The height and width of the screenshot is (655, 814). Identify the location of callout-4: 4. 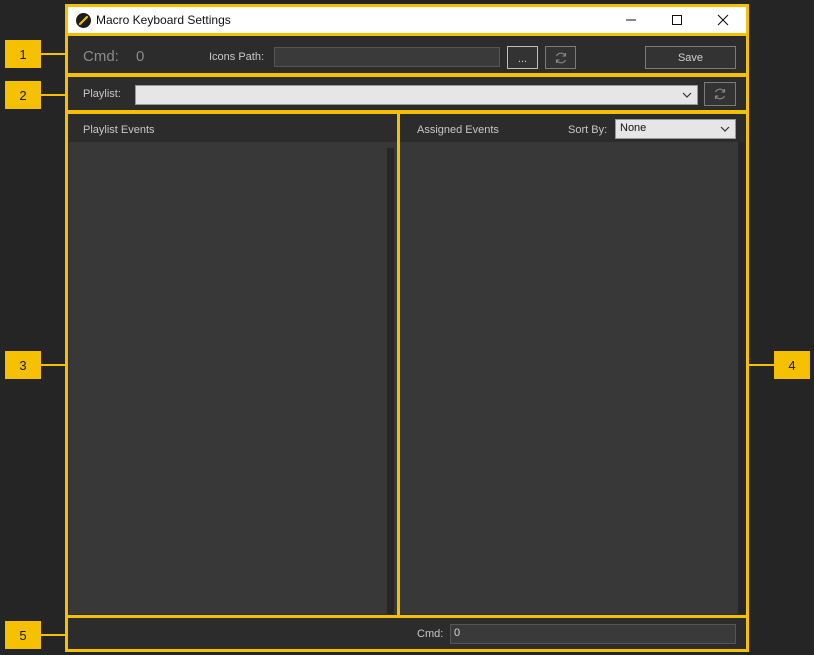
(792, 365).